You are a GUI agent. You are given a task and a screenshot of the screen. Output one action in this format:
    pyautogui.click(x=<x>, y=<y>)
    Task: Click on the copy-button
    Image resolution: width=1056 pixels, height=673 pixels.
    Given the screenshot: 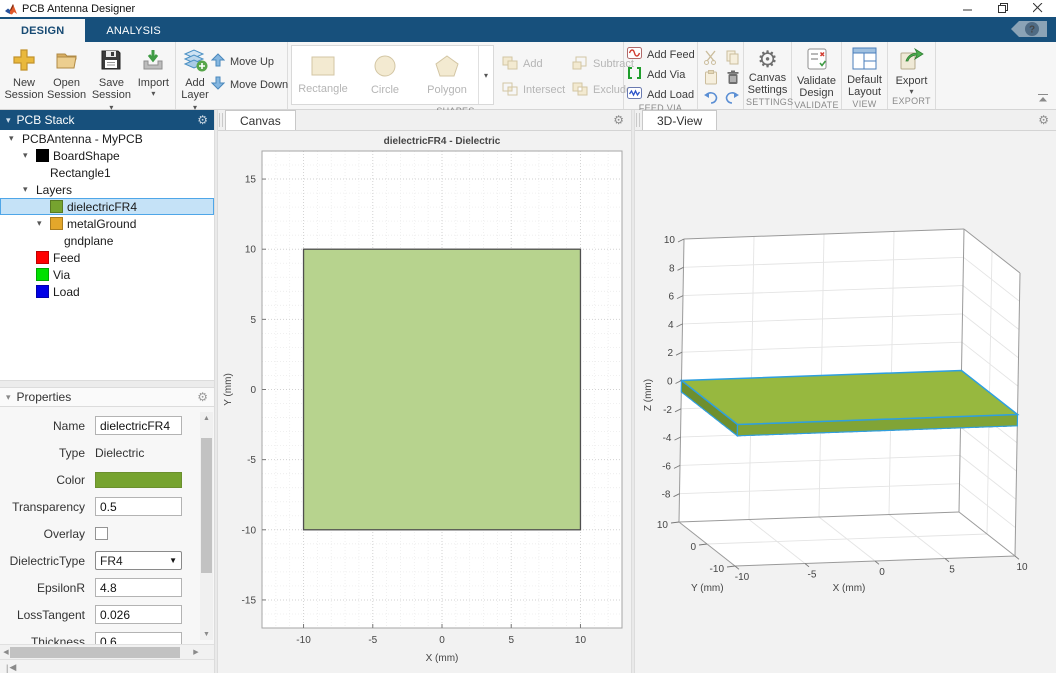 What is the action you would take?
    pyautogui.click(x=733, y=59)
    